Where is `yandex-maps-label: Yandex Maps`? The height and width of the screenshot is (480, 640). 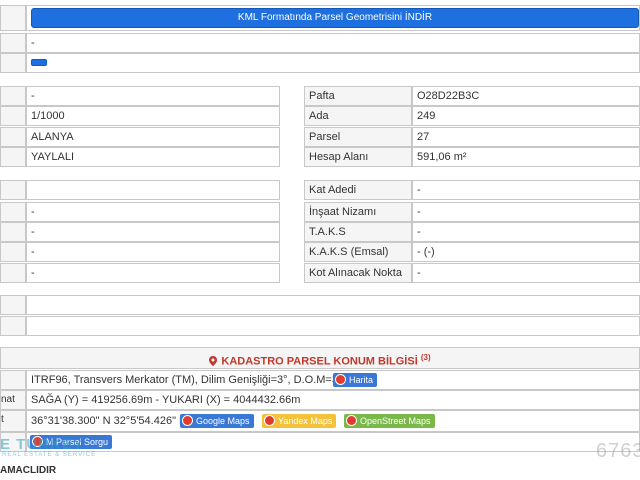
yandex-maps-label: Yandex Maps is located at coordinates (305, 421).